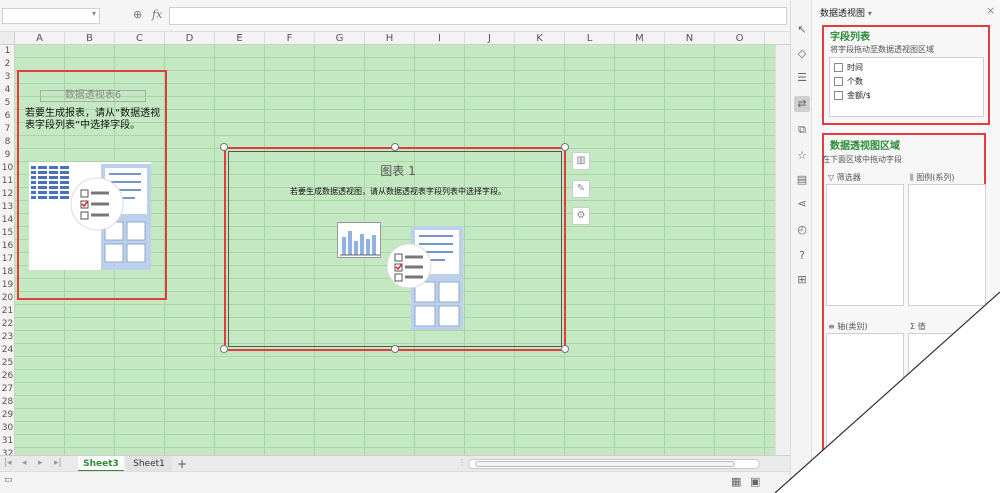  Describe the element at coordinates (865, 413) in the screenshot. I see `axis-drop-zone` at that location.